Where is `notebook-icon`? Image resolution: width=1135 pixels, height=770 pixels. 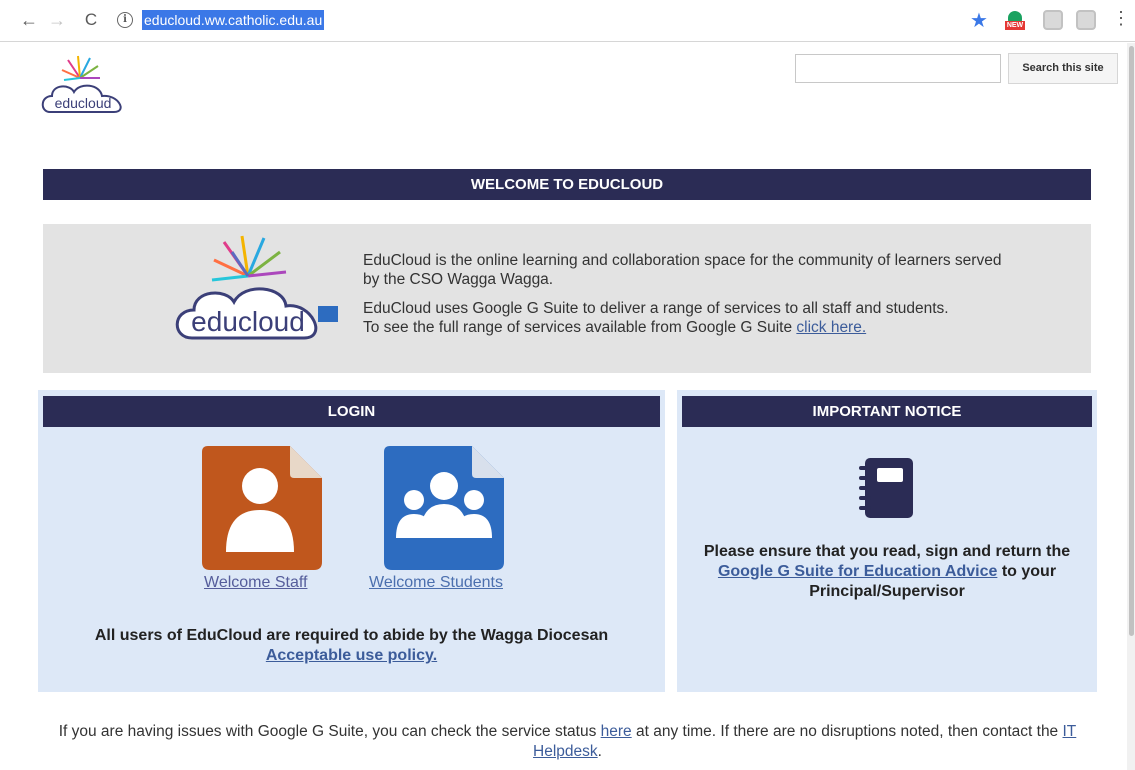 notebook-icon is located at coordinates (886, 488).